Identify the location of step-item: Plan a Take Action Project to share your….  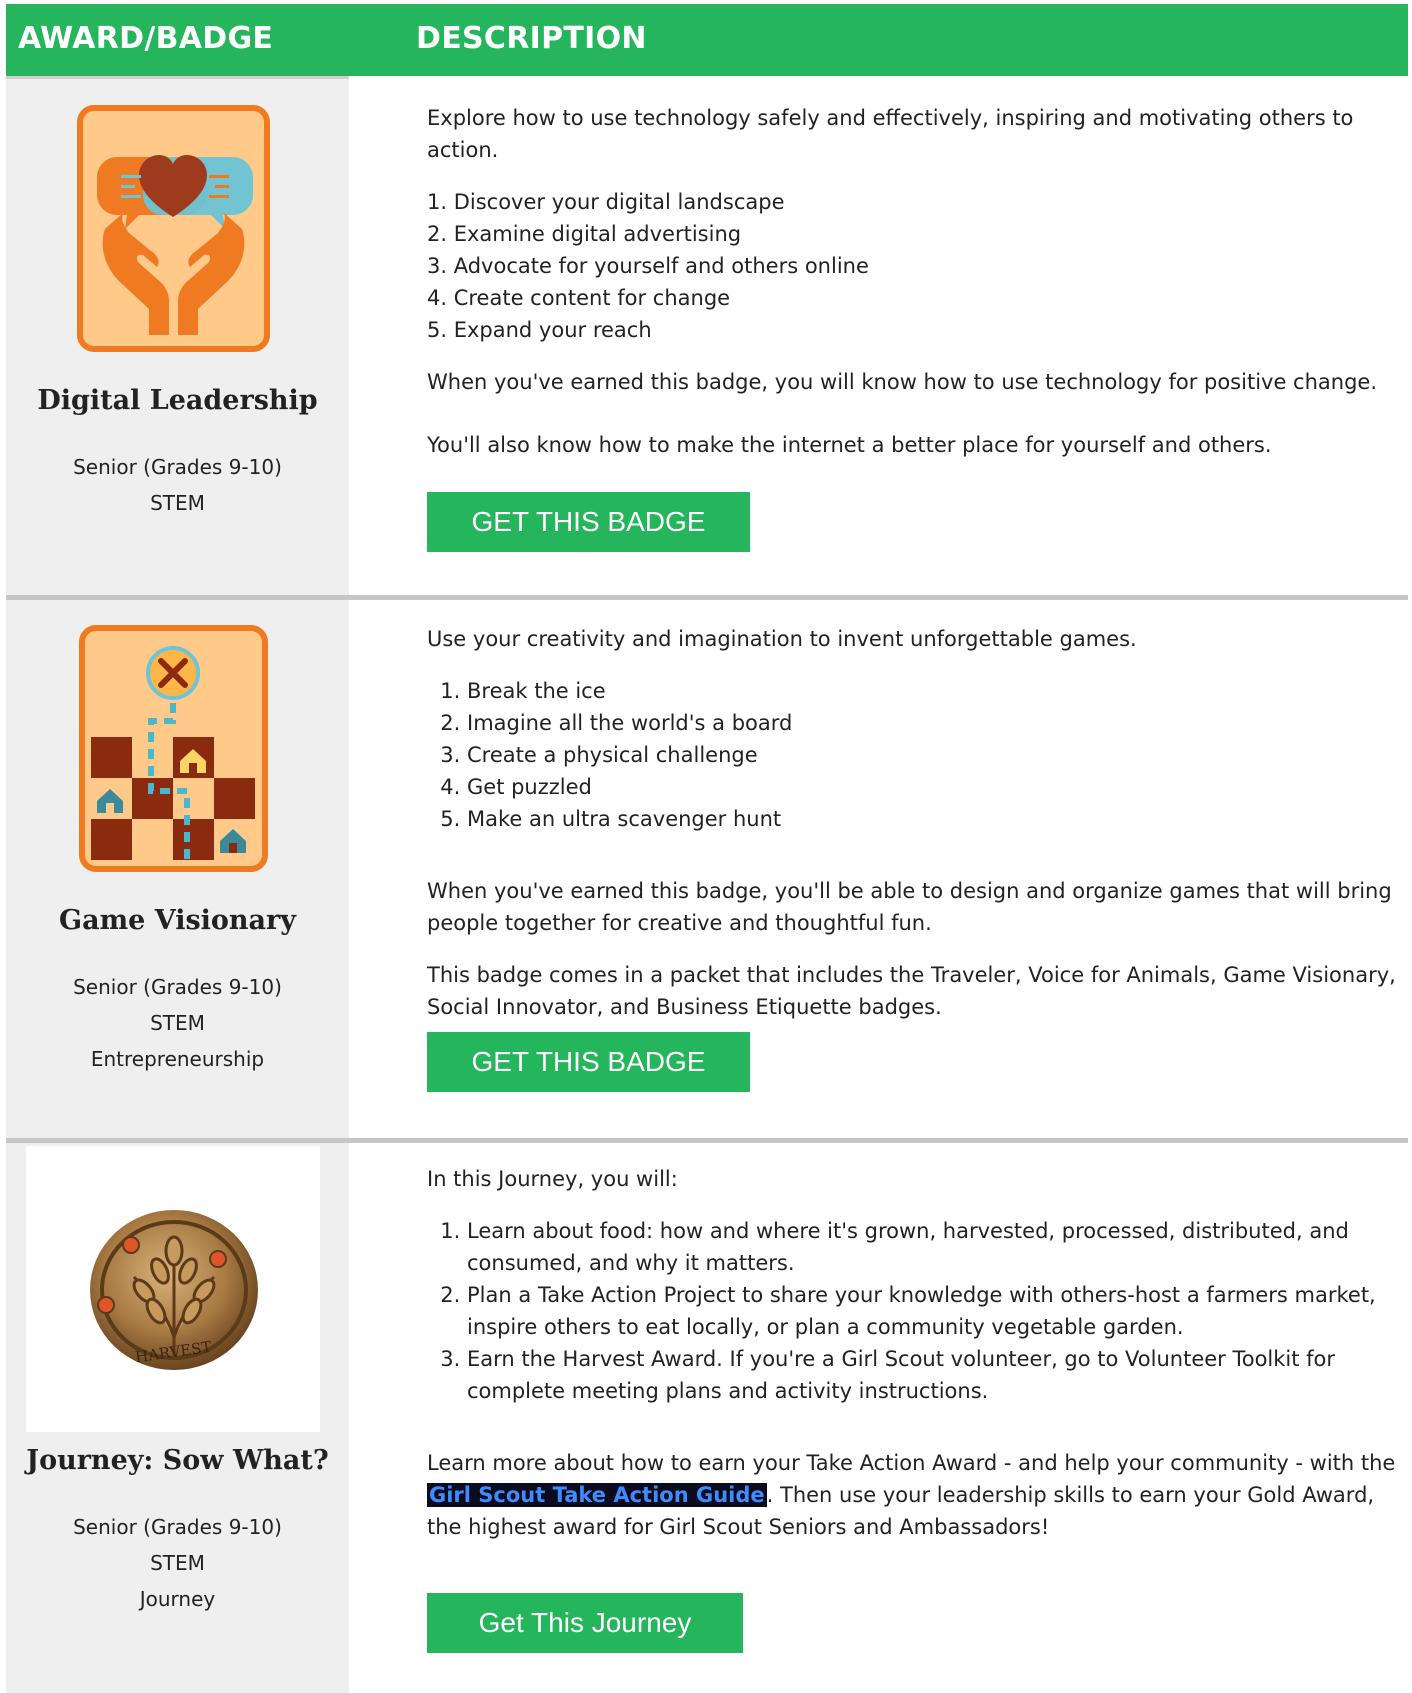
(934, 1311).